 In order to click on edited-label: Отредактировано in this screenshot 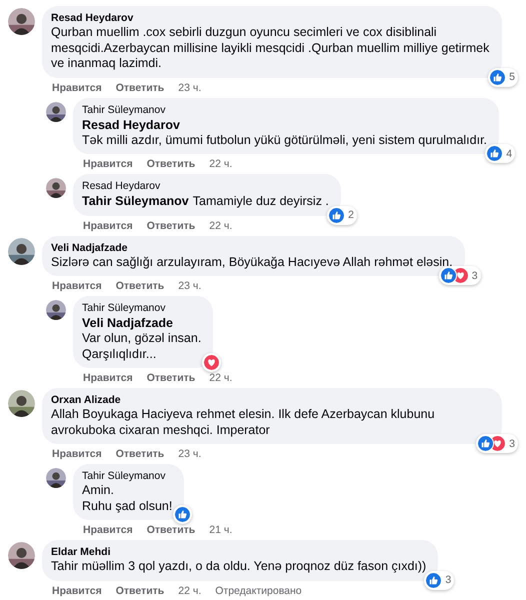, I will do `click(258, 591)`.